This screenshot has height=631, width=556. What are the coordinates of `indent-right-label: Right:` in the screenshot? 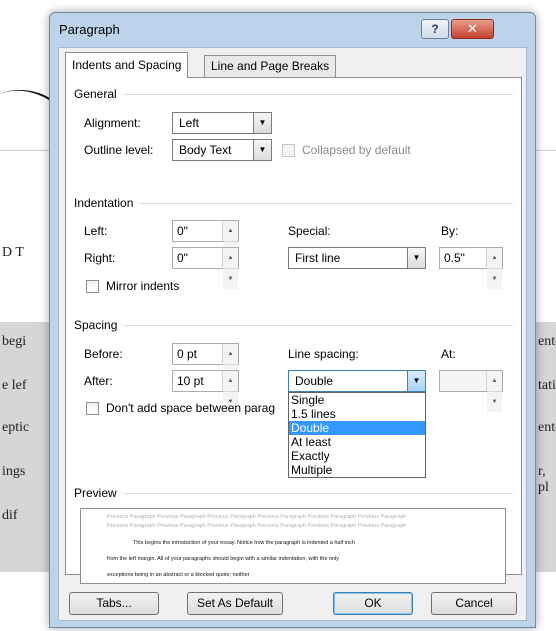 It's located at (100, 258).